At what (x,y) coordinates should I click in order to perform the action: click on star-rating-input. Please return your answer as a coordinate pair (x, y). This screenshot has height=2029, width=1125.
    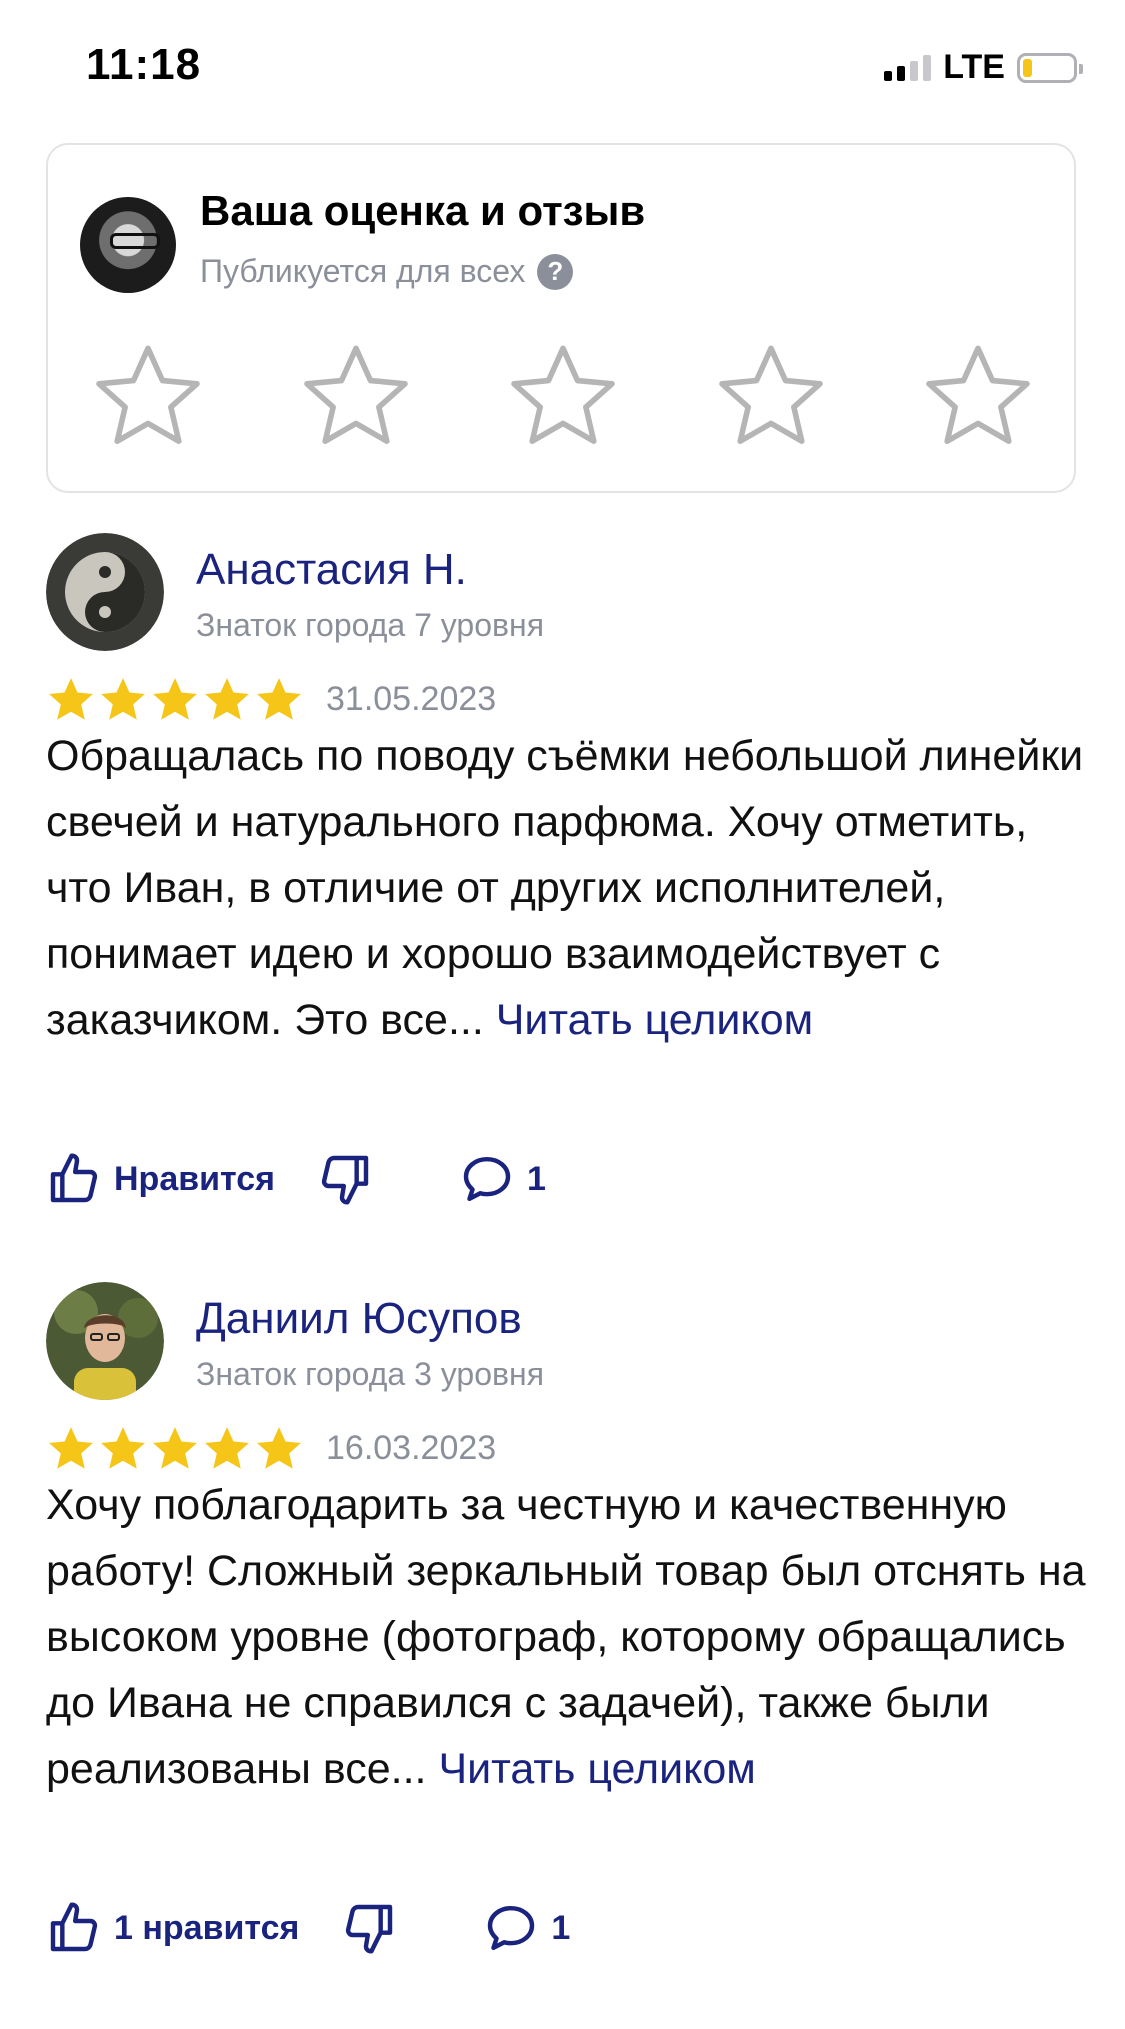
    Looking at the image, I should click on (563, 395).